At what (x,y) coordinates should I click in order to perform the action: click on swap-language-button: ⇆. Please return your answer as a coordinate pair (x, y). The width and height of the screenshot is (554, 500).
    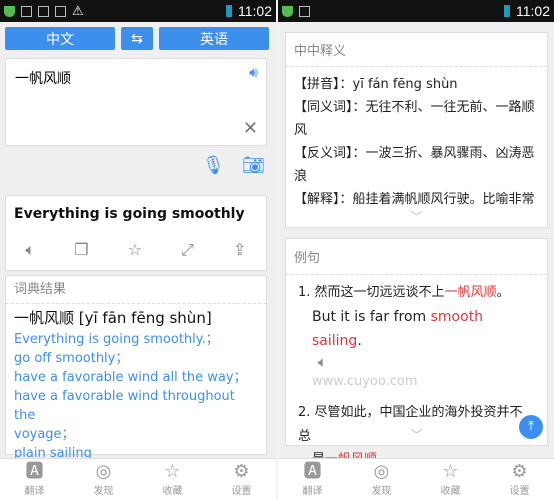
    Looking at the image, I should click on (137, 38).